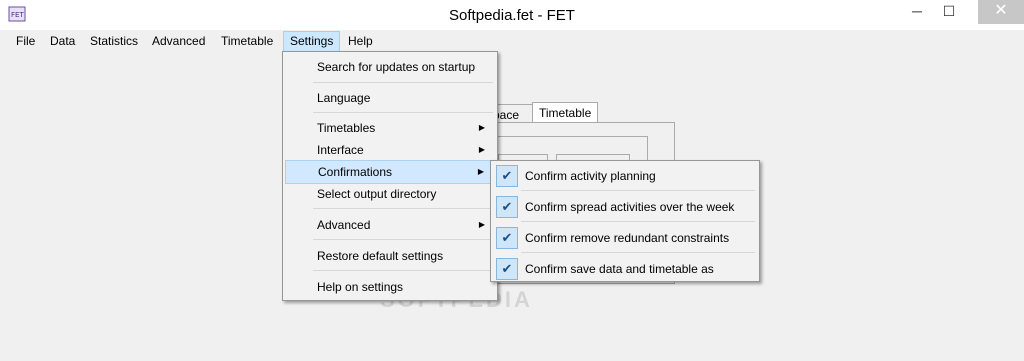 Image resolution: width=1024 pixels, height=361 pixels. I want to click on menu-item-label: Confirmations, so click(355, 172).